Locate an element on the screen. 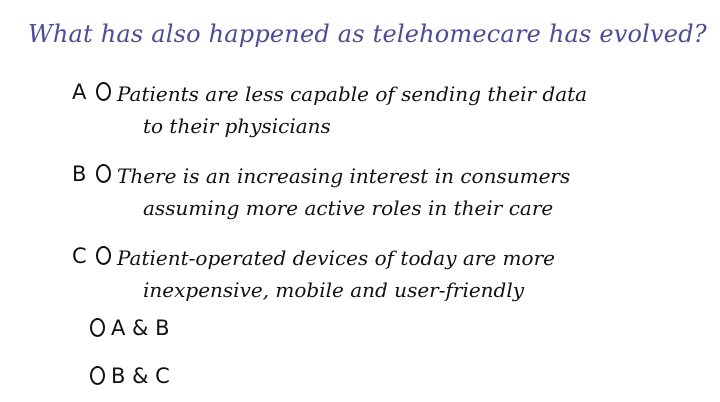 The image size is (720, 402). option-c-line2: inexpensive, mobile and user-friendly is located at coordinates (334, 290).